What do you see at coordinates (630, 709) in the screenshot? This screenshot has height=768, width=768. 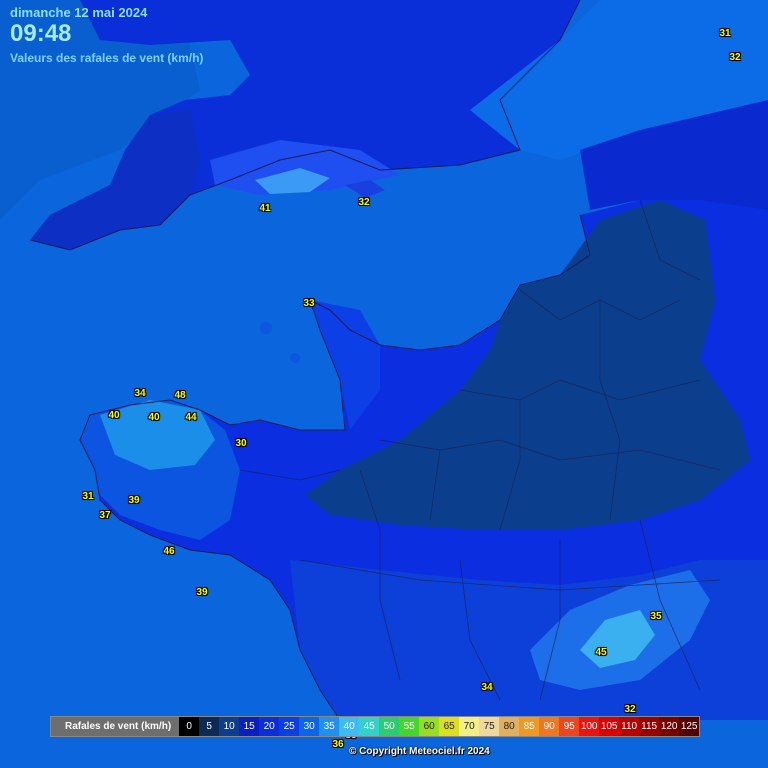 I see `observation-obs-32-south: 32` at bounding box center [630, 709].